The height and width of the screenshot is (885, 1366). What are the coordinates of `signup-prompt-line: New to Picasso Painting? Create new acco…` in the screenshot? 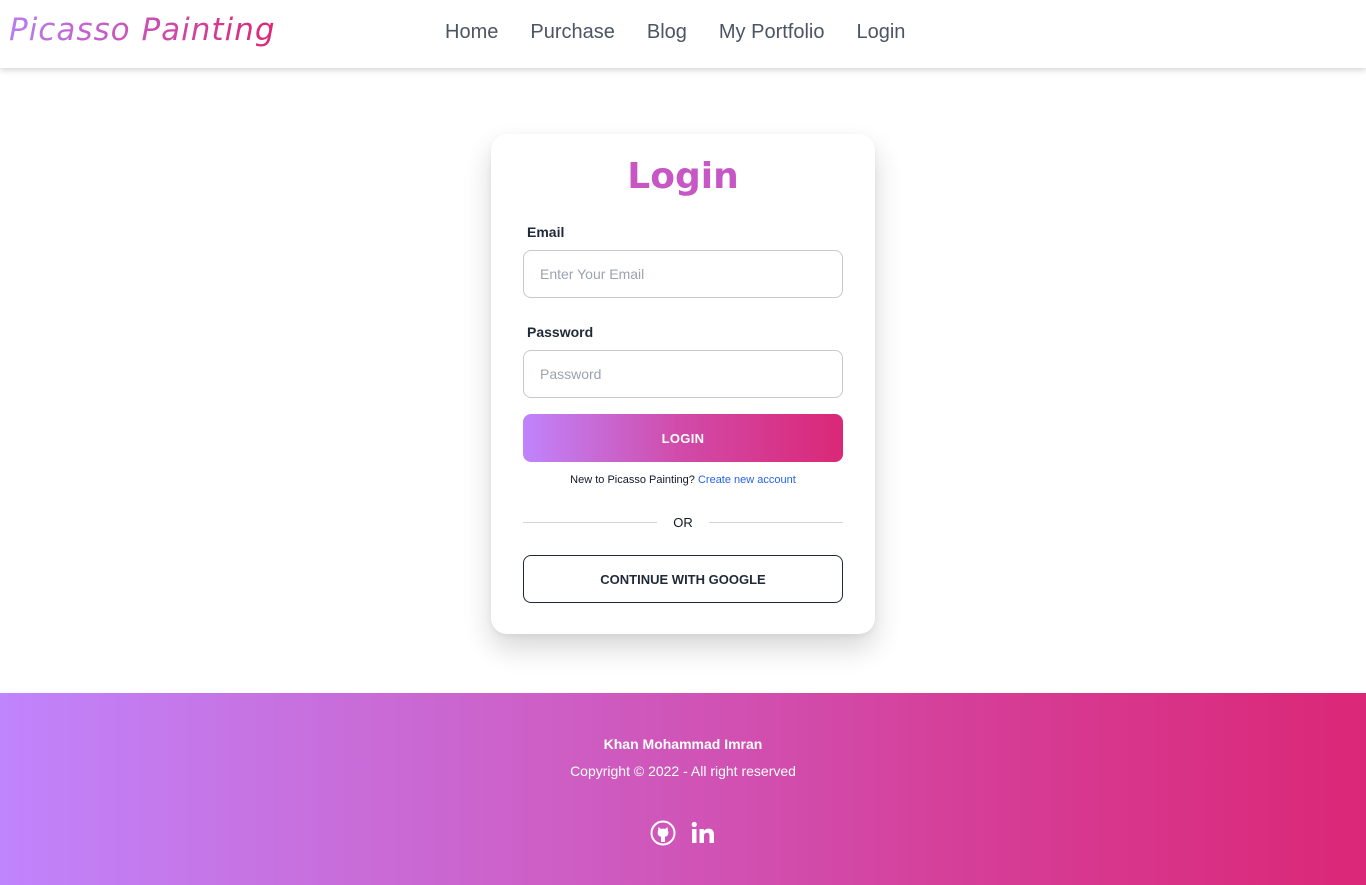 It's located at (683, 480).